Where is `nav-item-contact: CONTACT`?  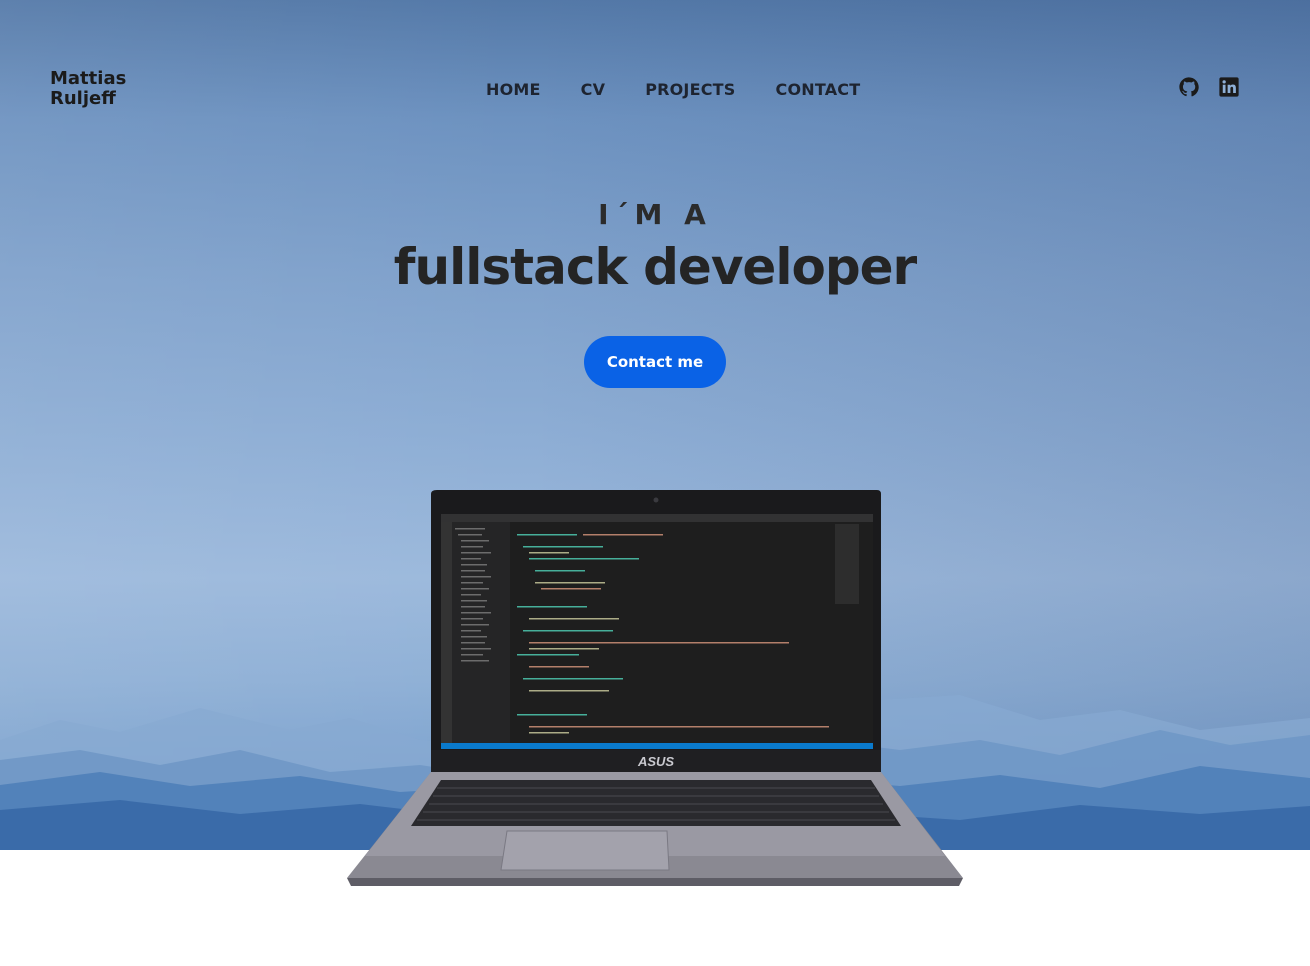
nav-item-contact: CONTACT is located at coordinates (818, 89).